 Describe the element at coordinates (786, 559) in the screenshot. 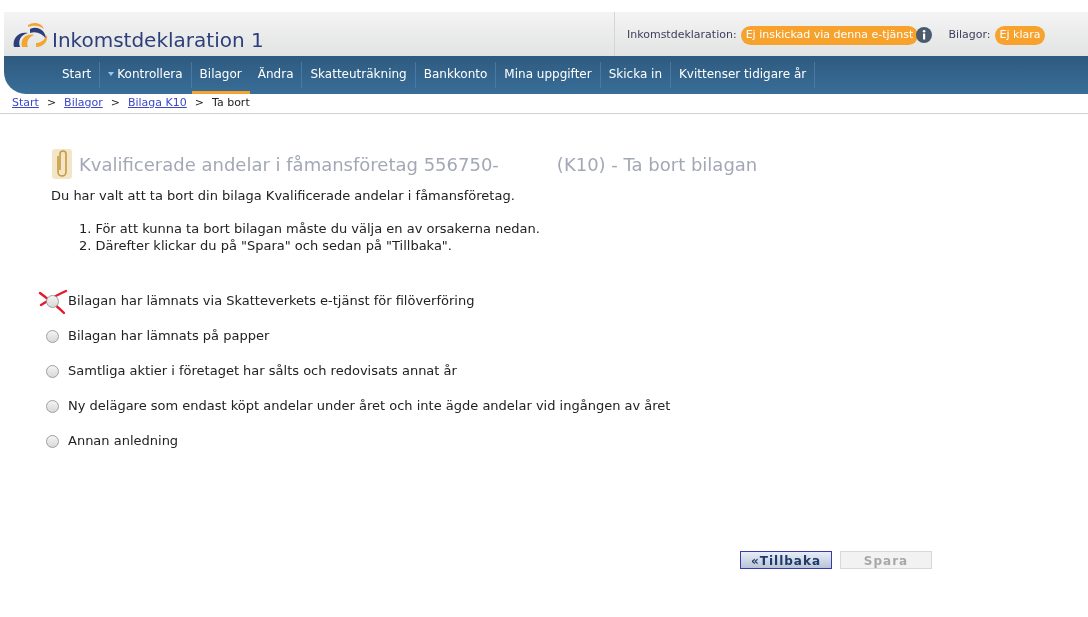

I see `form-button: «Tillbaka` at that location.